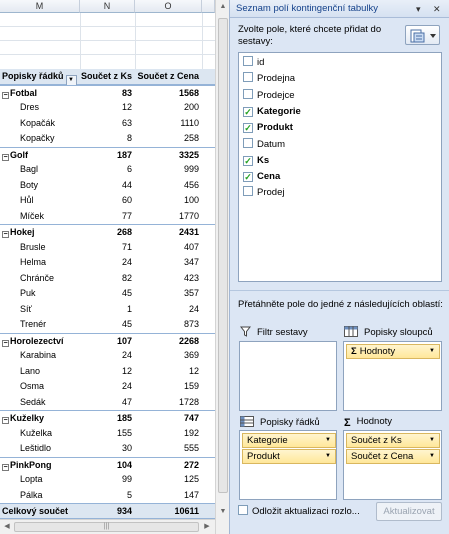 The width and height of the screenshot is (449, 534). What do you see at coordinates (107, 294) in the screenshot?
I see `pivot-item-row: Puk 45 357` at bounding box center [107, 294].